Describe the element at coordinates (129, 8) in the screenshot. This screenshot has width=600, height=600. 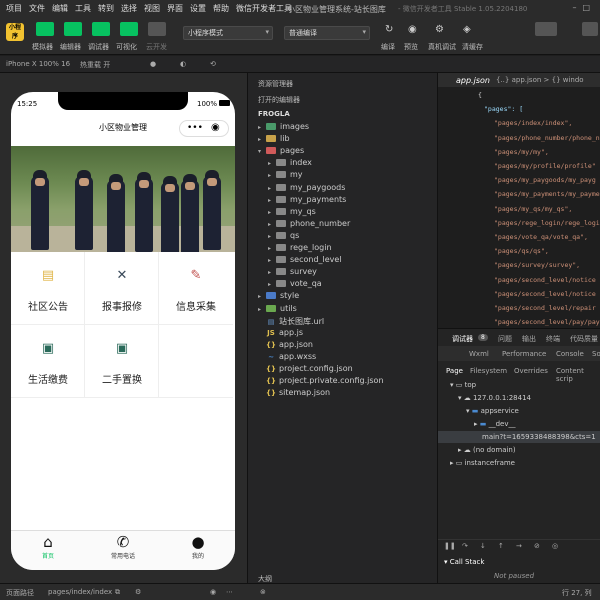
I see `menu-item-select: 选择` at that location.